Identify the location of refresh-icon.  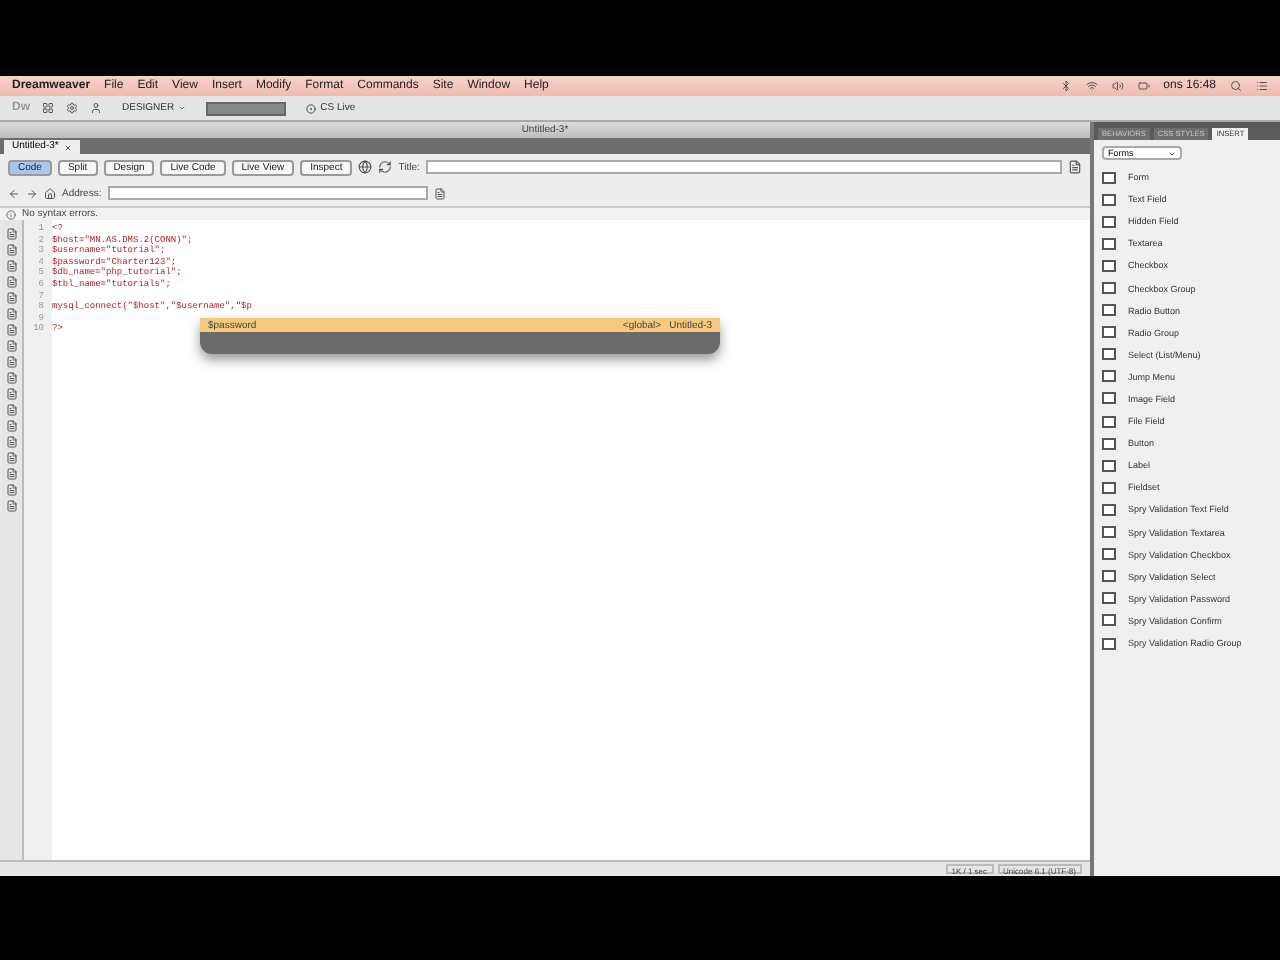
(385, 167).